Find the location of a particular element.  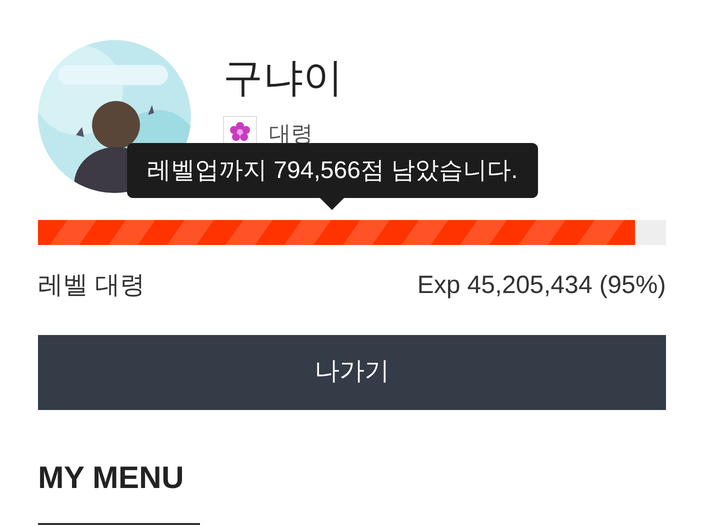

nickname: 구냐이 is located at coordinates (283, 78).